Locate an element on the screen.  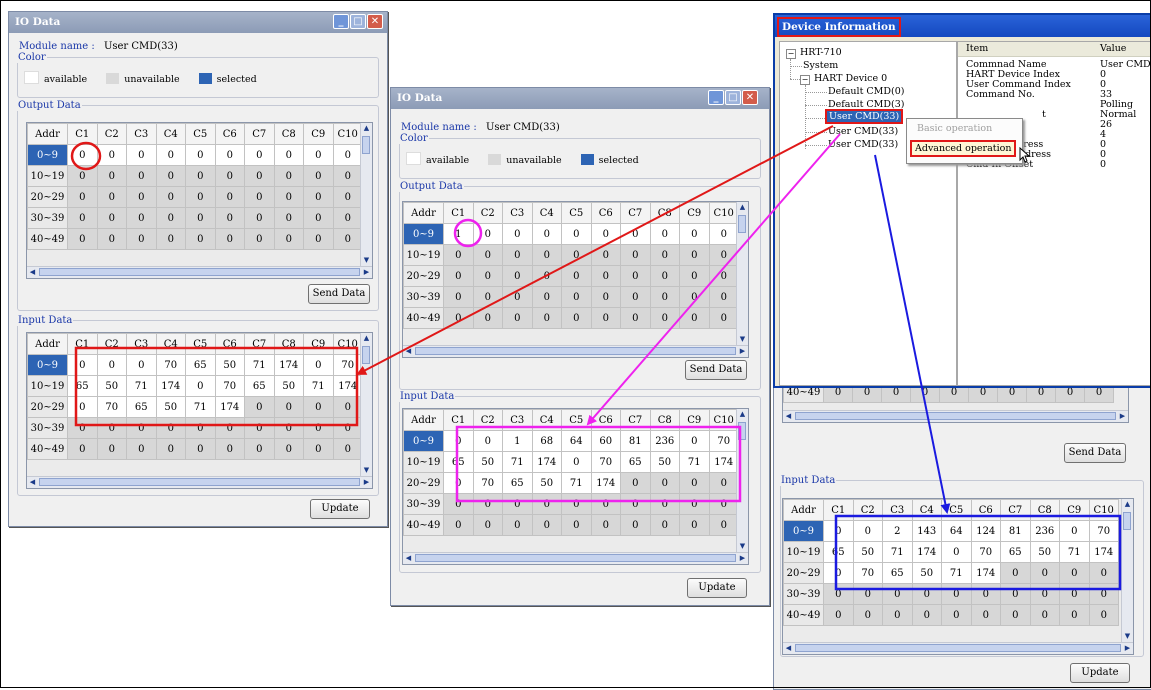
highlight-box-magenta is located at coordinates (598, 464).